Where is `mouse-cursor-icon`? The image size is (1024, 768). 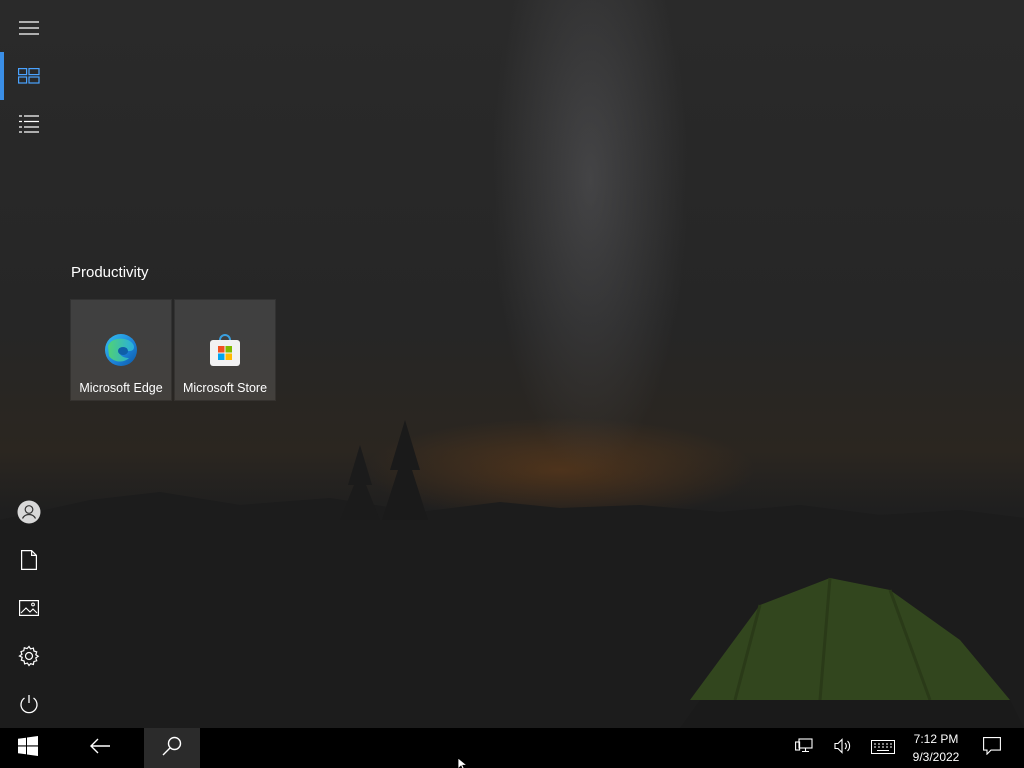
mouse-cursor-icon is located at coordinates (463, 762).